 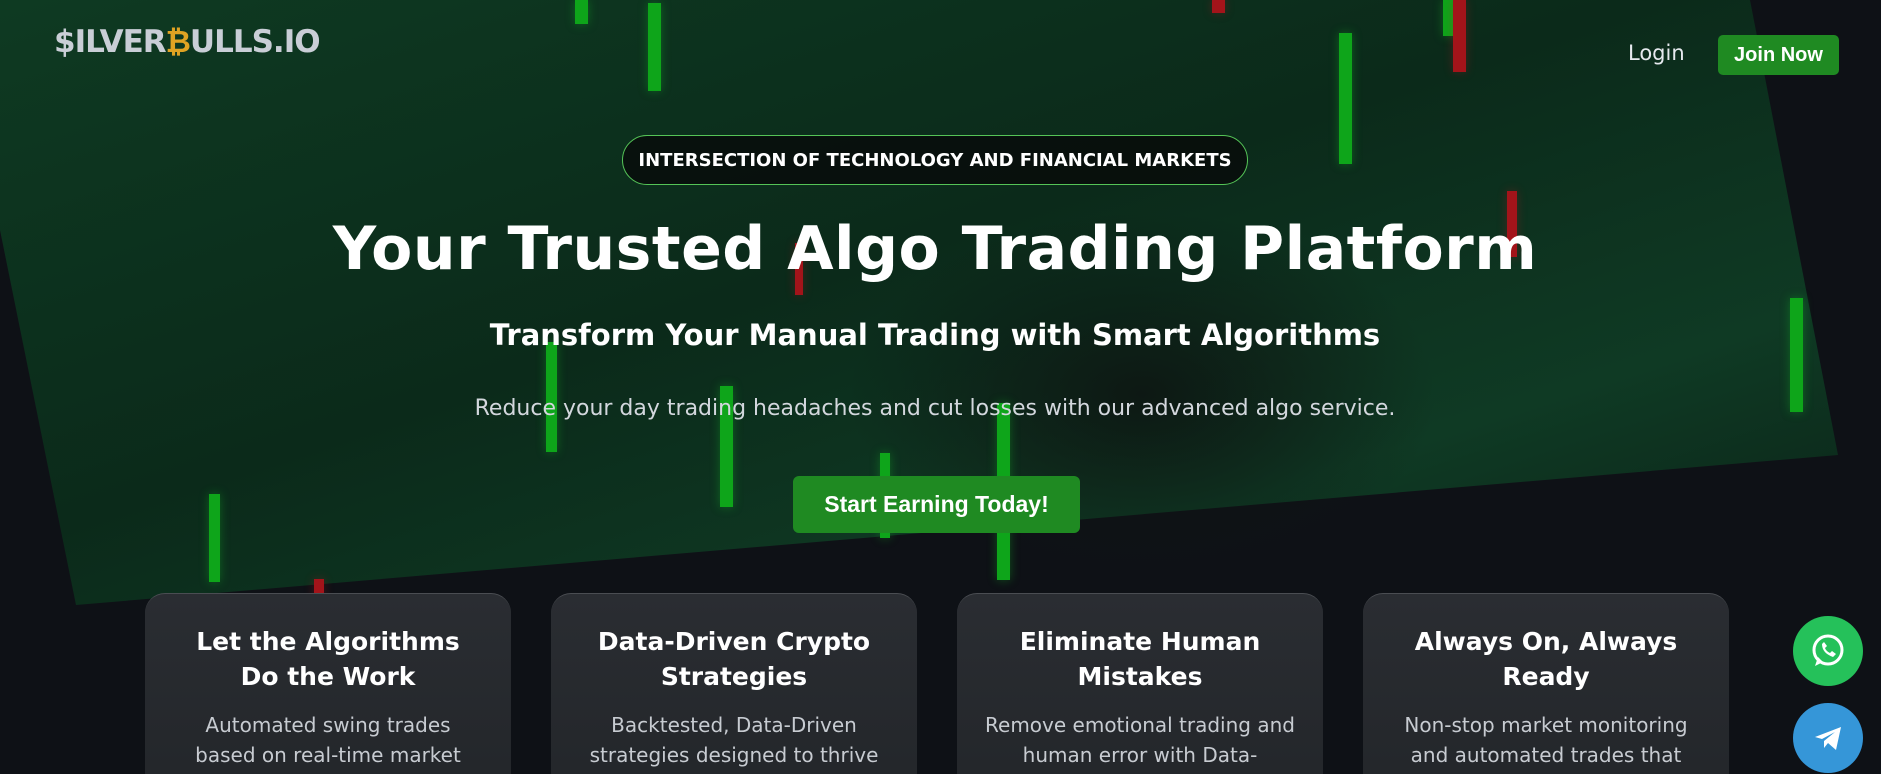 I want to click on feature-card-title: Always On, Always Ready, so click(x=1546, y=659).